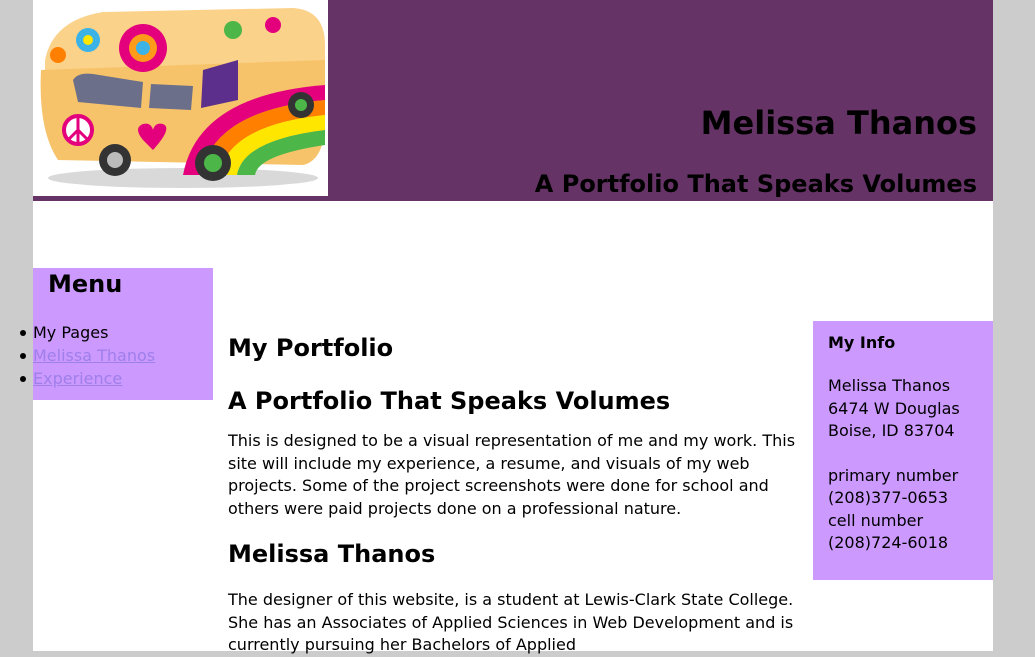 The image size is (1035, 657). I want to click on menu-link-melissa-thanos: Melissa Thanos, so click(94, 355).